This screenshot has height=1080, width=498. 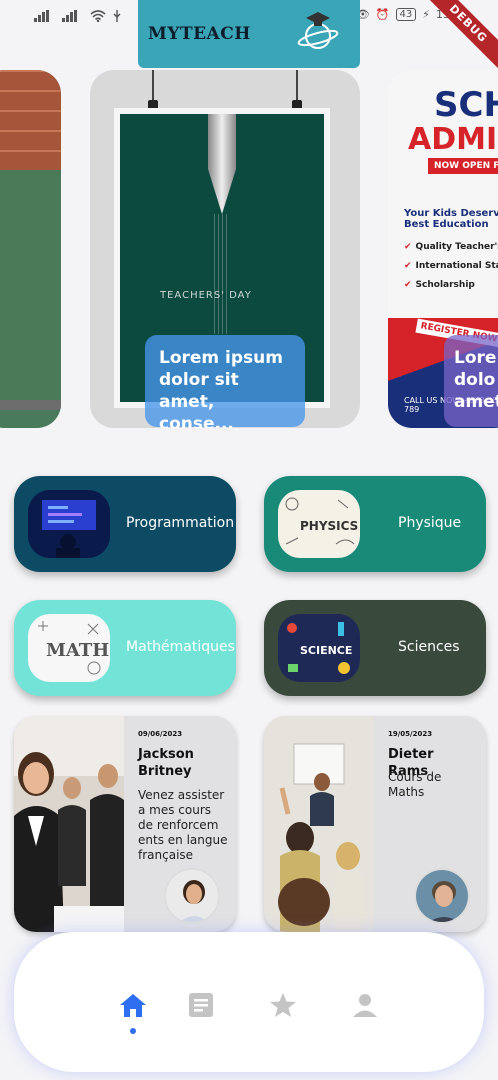 What do you see at coordinates (30, 120) in the screenshot?
I see `brick-wall` at bounding box center [30, 120].